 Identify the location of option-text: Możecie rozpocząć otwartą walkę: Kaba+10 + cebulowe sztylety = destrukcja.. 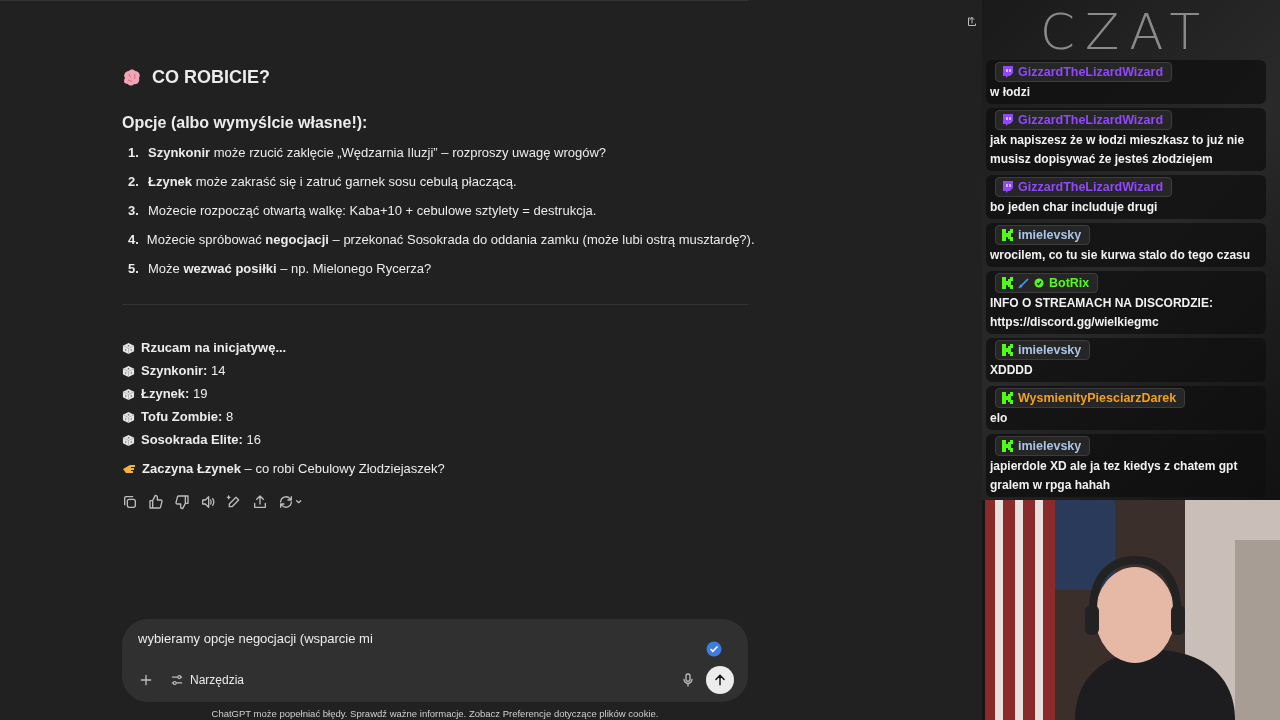
(372, 211).